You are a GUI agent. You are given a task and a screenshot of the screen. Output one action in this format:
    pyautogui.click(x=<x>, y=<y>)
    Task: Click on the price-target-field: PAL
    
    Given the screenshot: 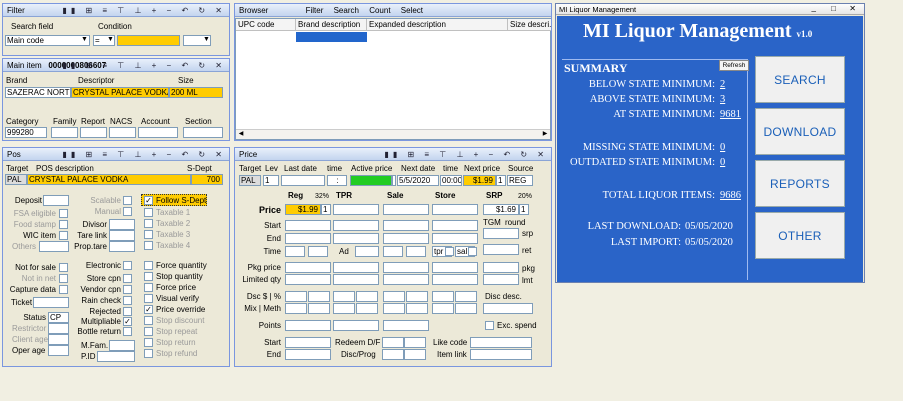 What is the action you would take?
    pyautogui.click(x=250, y=180)
    